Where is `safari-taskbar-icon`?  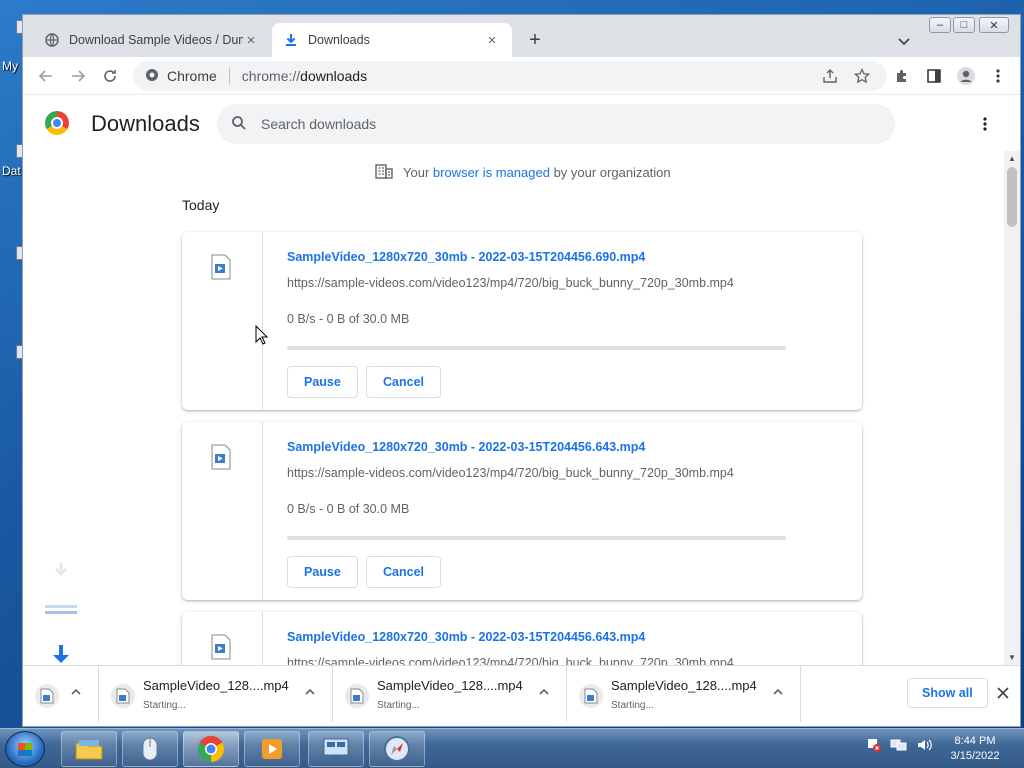
safari-taskbar-icon is located at coordinates (397, 749).